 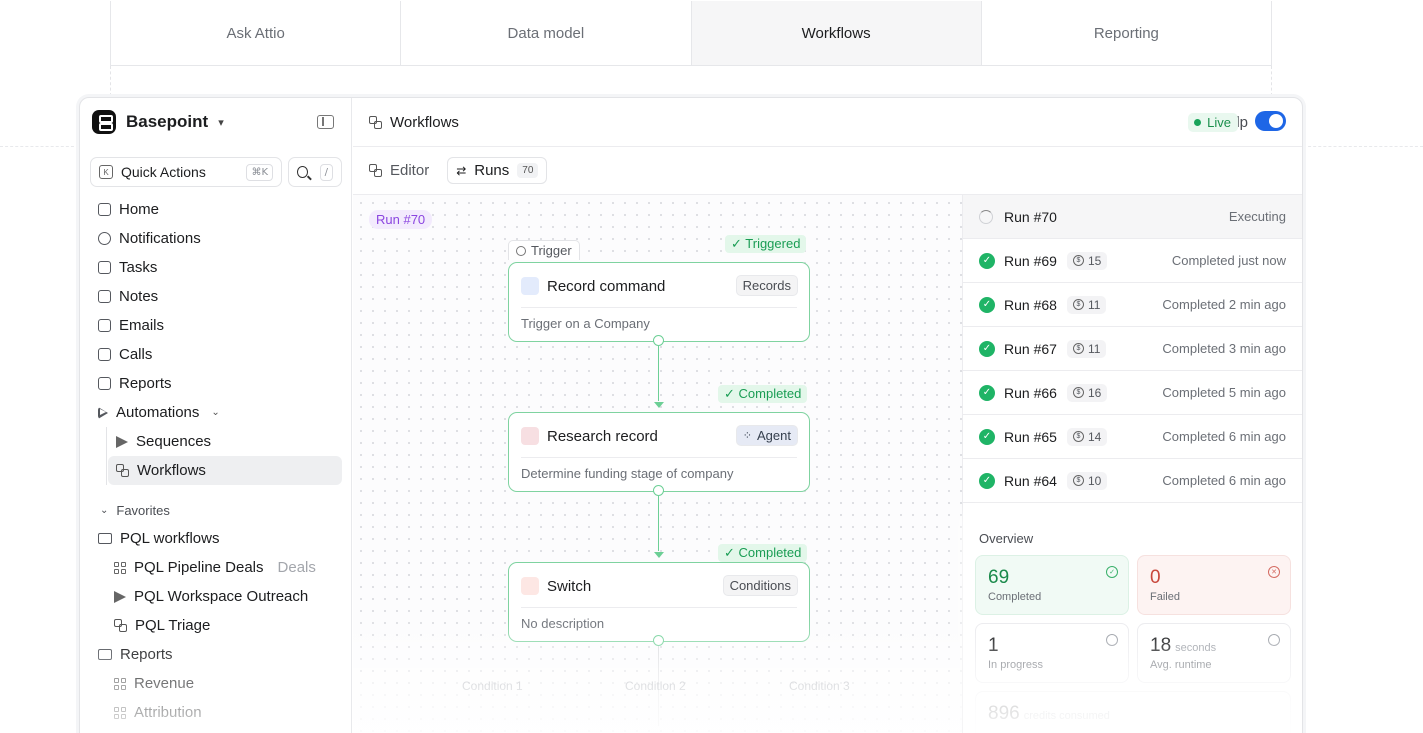 I want to click on chevron-down-icon: ▾, so click(x=221, y=122).